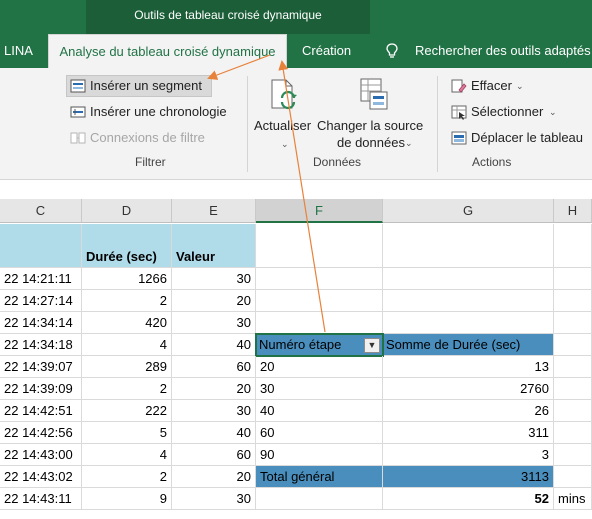 The height and width of the screenshot is (519, 592). What do you see at coordinates (302, 196) in the screenshot?
I see `annotation-arrow-to-tab` at bounding box center [302, 196].